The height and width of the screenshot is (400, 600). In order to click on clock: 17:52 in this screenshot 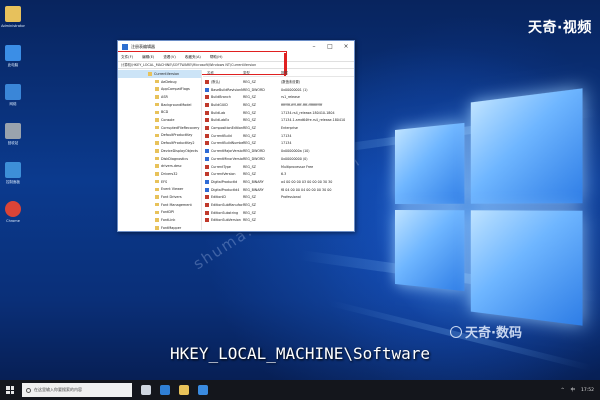, I will do `click(587, 390)`.